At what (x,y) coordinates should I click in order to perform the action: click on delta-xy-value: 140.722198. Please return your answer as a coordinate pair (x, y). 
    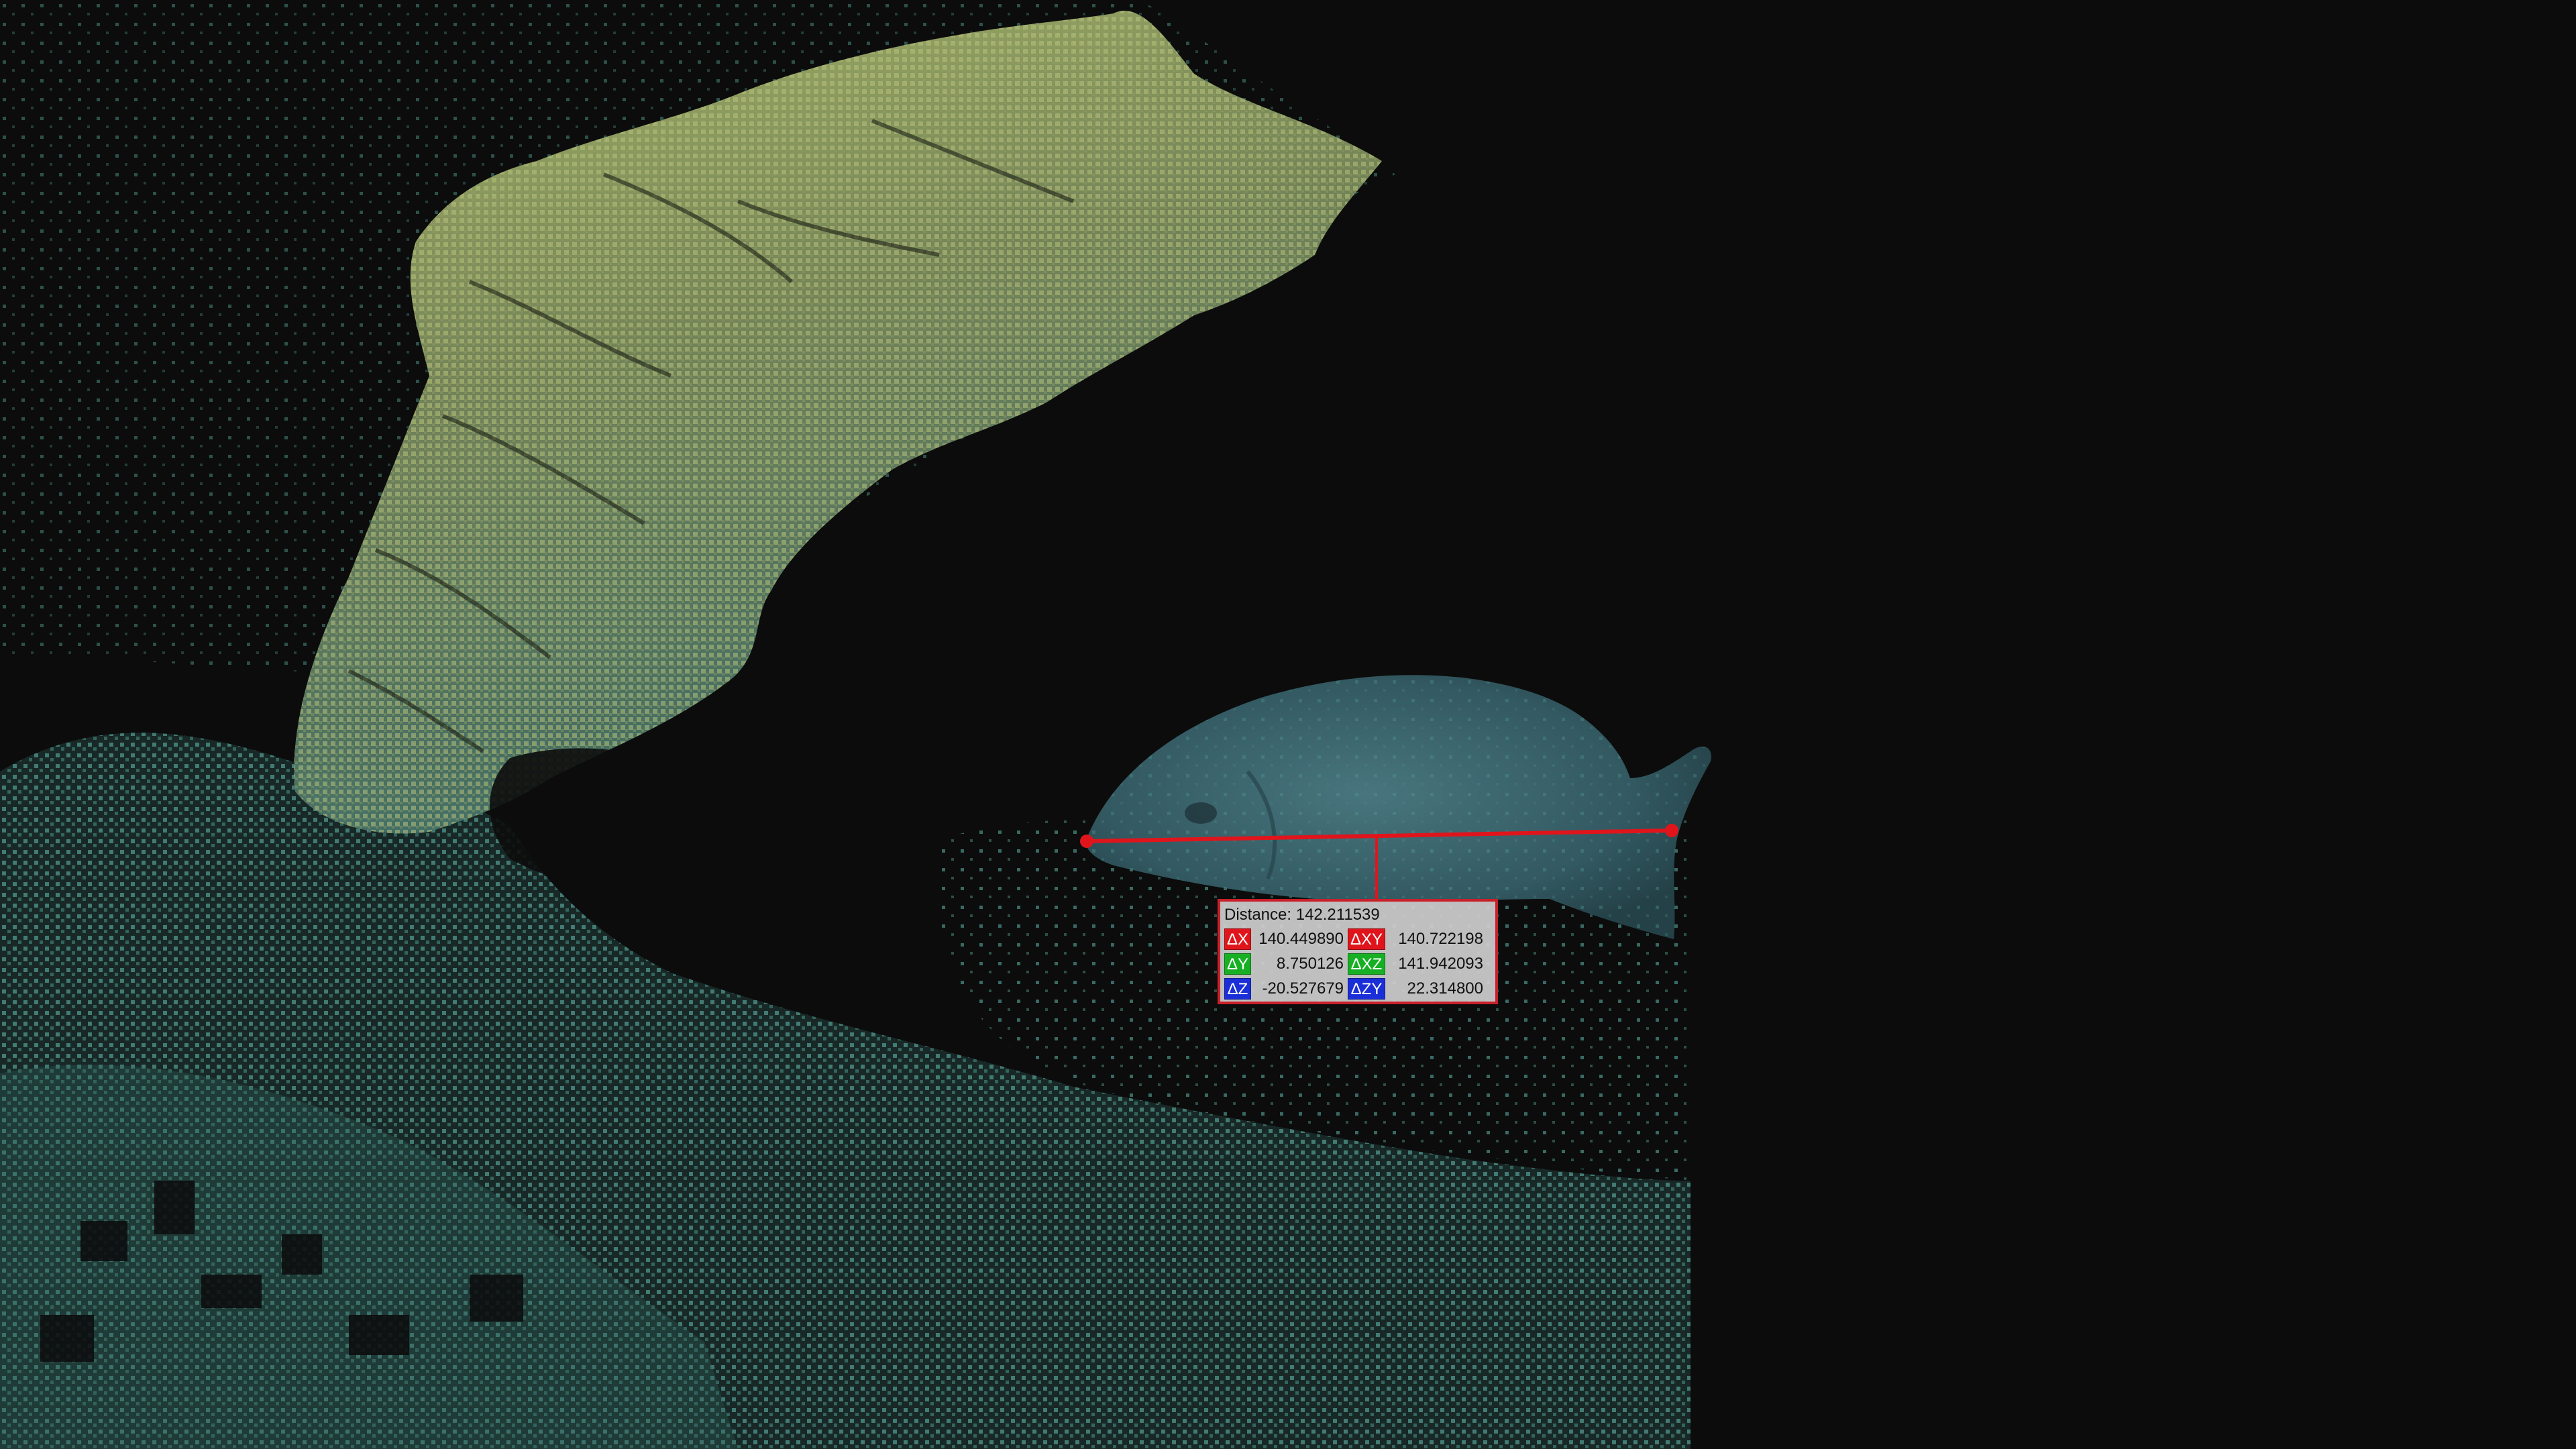
    Looking at the image, I should click on (1440, 938).